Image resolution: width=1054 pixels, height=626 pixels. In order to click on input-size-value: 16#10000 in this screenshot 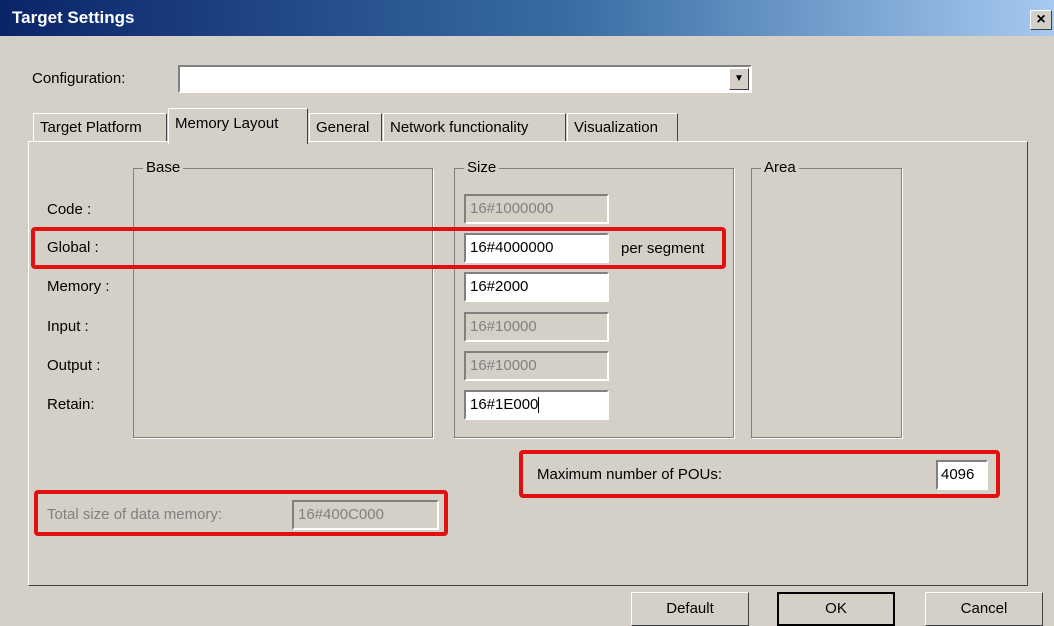, I will do `click(503, 326)`.